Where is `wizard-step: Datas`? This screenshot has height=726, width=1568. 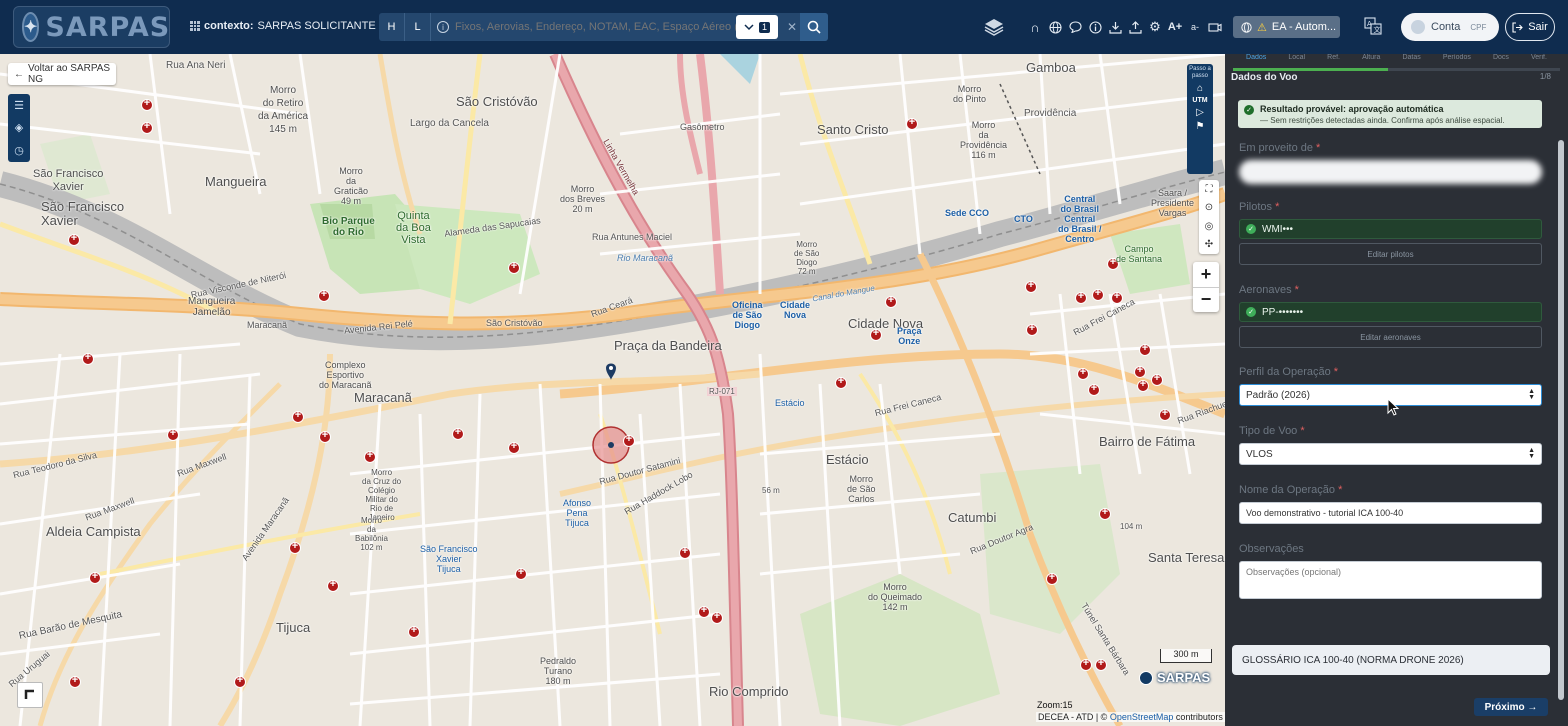 wizard-step: Datas is located at coordinates (1411, 61).